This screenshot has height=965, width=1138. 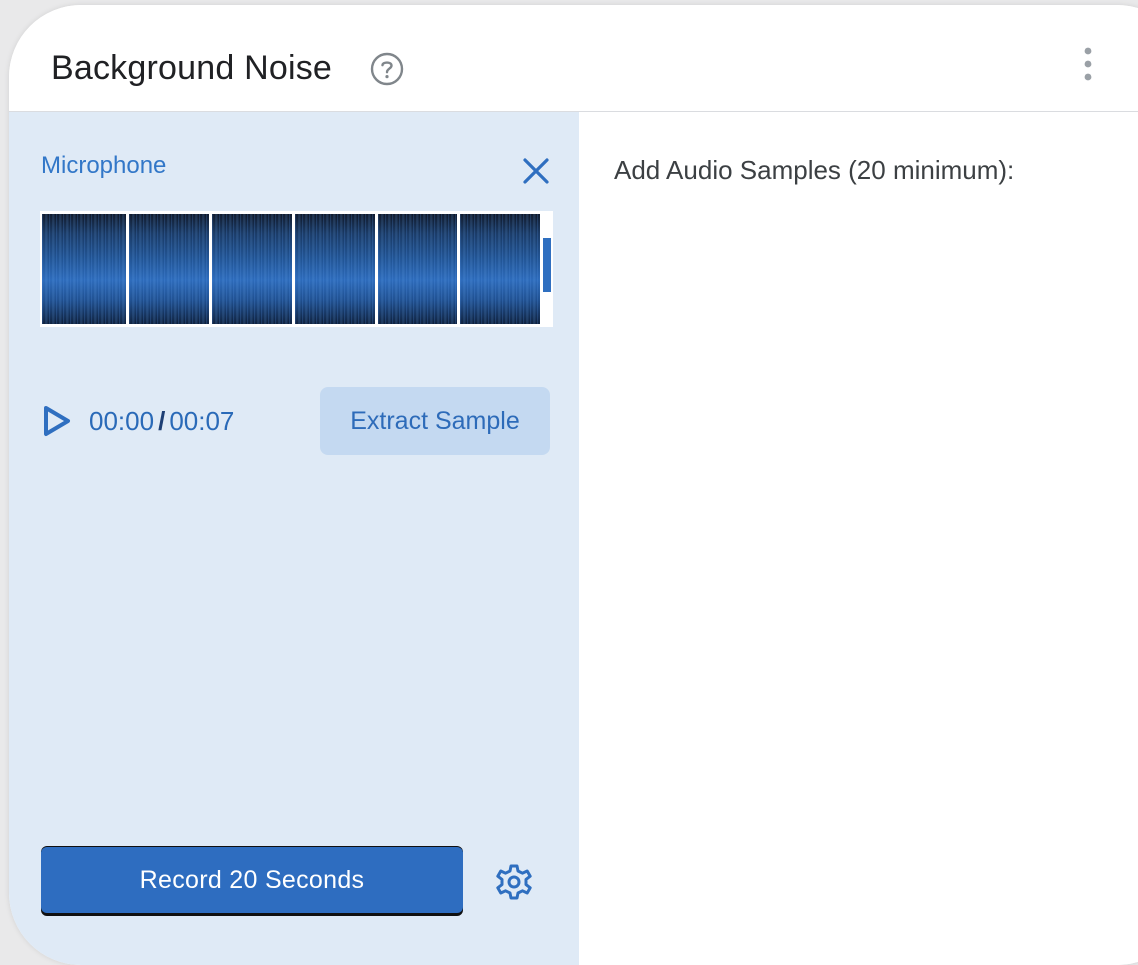 What do you see at coordinates (122, 421) in the screenshot?
I see `current-time: 00:00` at bounding box center [122, 421].